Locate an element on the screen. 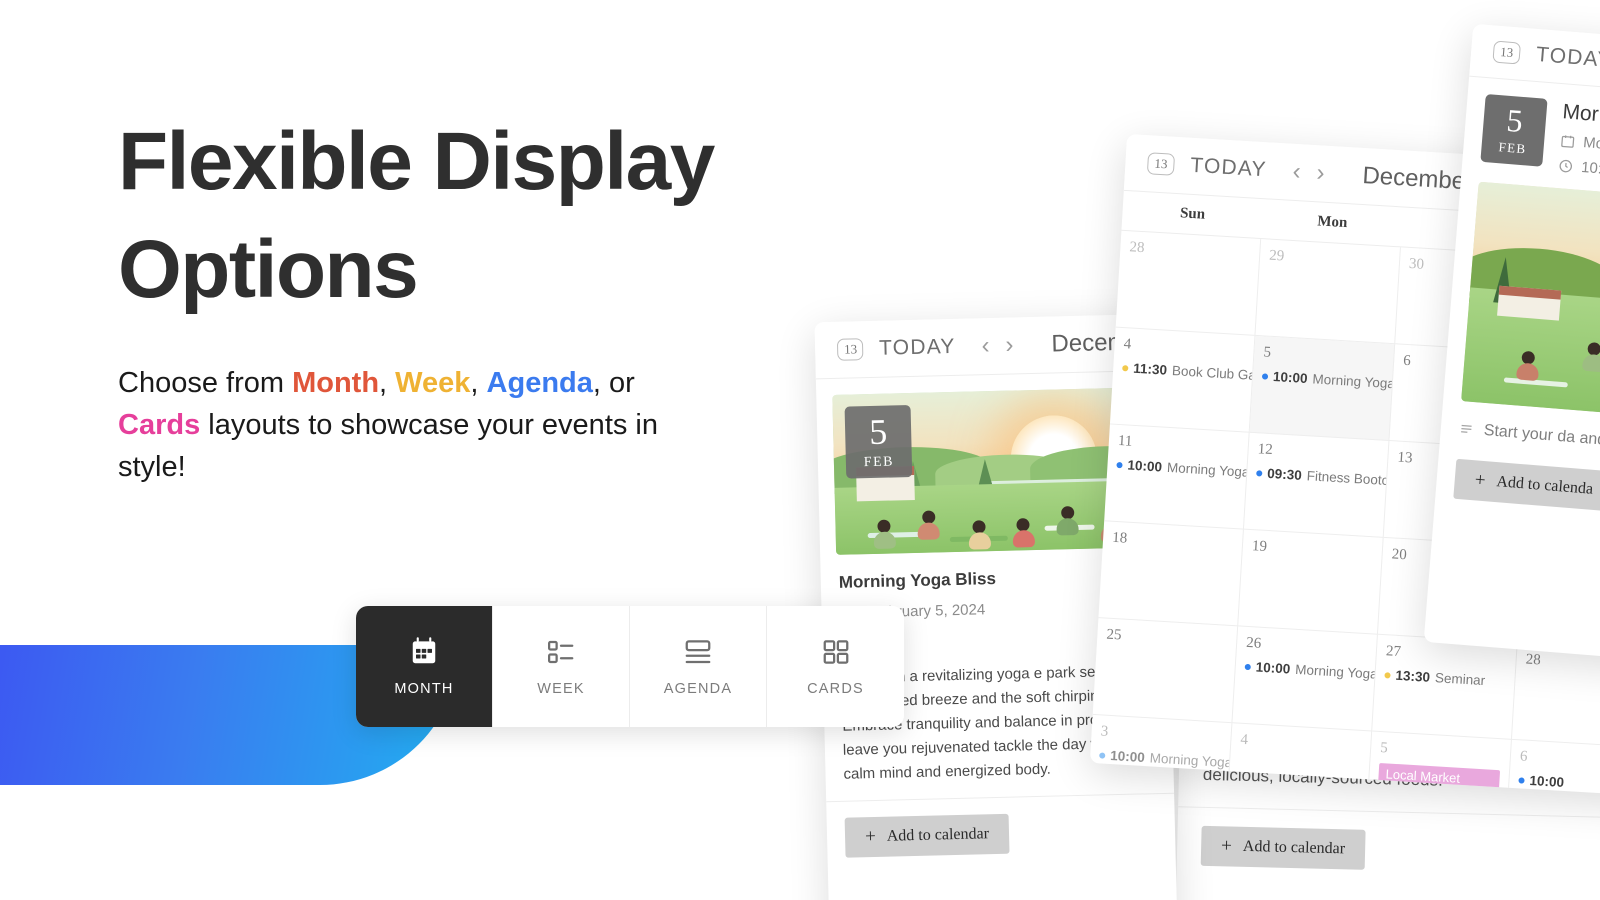  nav-arrows: ‹ › is located at coordinates (997, 345).